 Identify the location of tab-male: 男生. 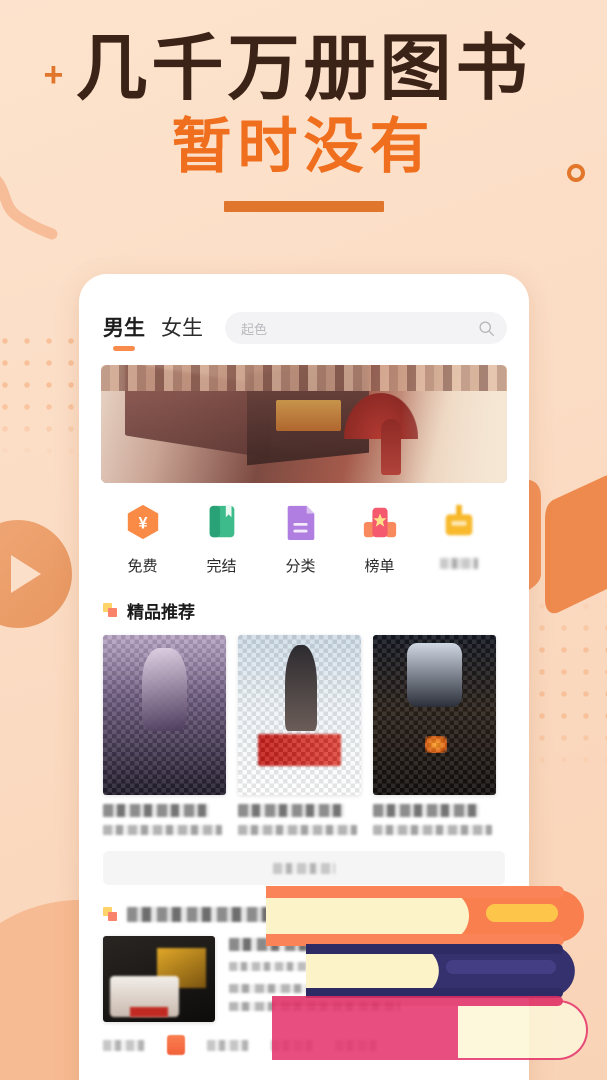
(124, 331).